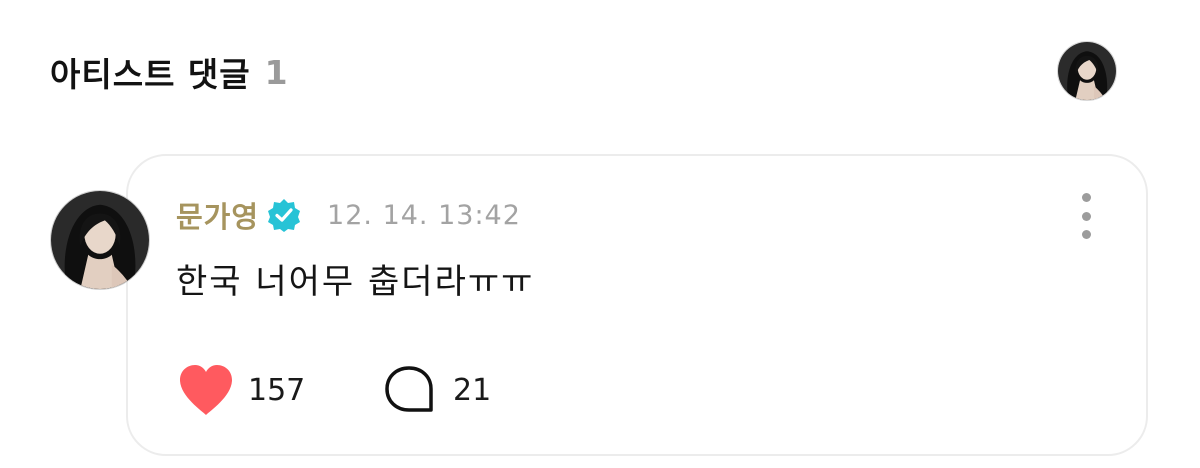  I want to click on more-options-button, so click(1086, 216).